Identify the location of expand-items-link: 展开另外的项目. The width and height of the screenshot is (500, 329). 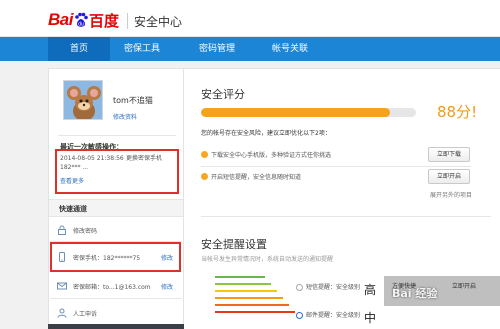
(451, 196).